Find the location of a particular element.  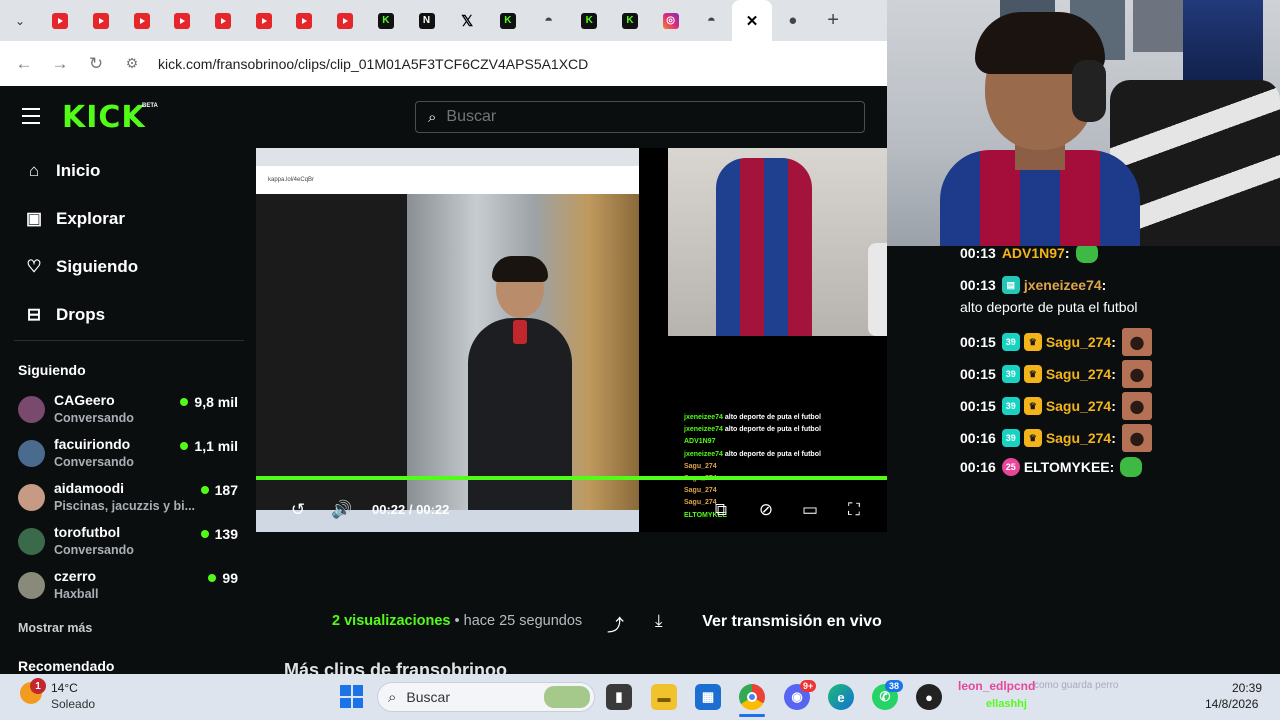

mini-chat-text: alto deporte de puta el futbol is located at coordinates (772, 454).